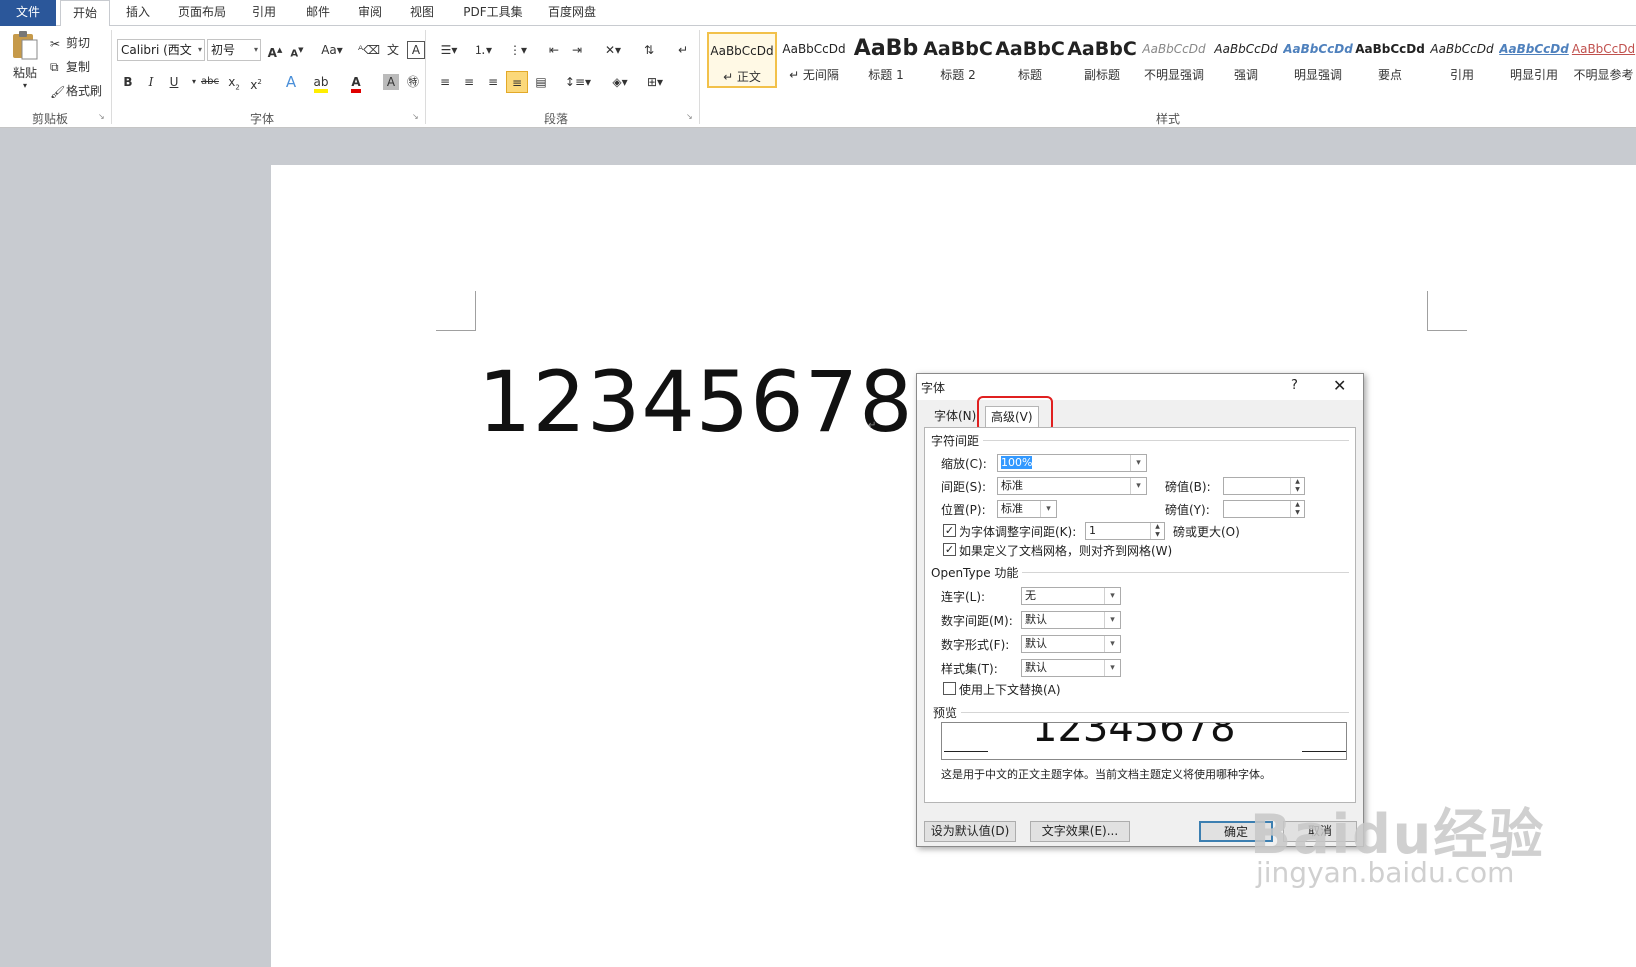 The height and width of the screenshot is (967, 1636). What do you see at coordinates (572, 13) in the screenshot?
I see `tab-baidu-netdisk: 百度网盘` at bounding box center [572, 13].